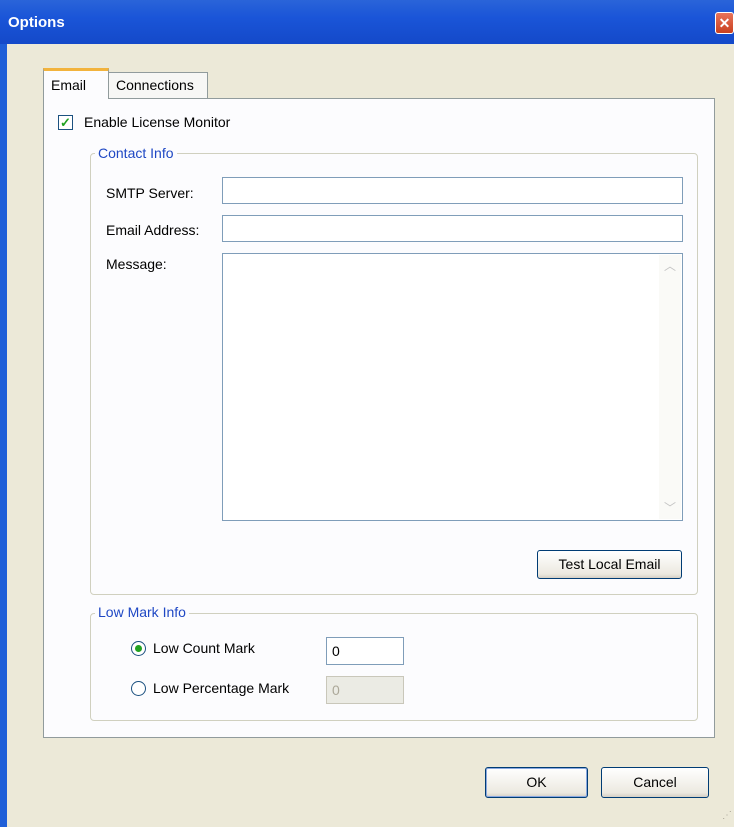 Image resolution: width=734 pixels, height=827 pixels. I want to click on low-count-mark-radio, so click(138, 648).